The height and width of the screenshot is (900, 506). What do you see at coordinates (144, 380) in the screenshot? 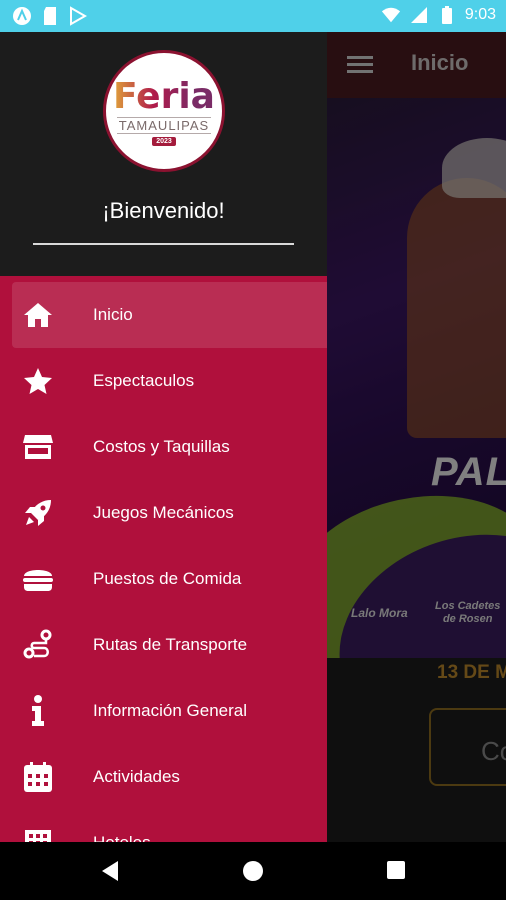
I see `menu-label: Espectaculos` at bounding box center [144, 380].